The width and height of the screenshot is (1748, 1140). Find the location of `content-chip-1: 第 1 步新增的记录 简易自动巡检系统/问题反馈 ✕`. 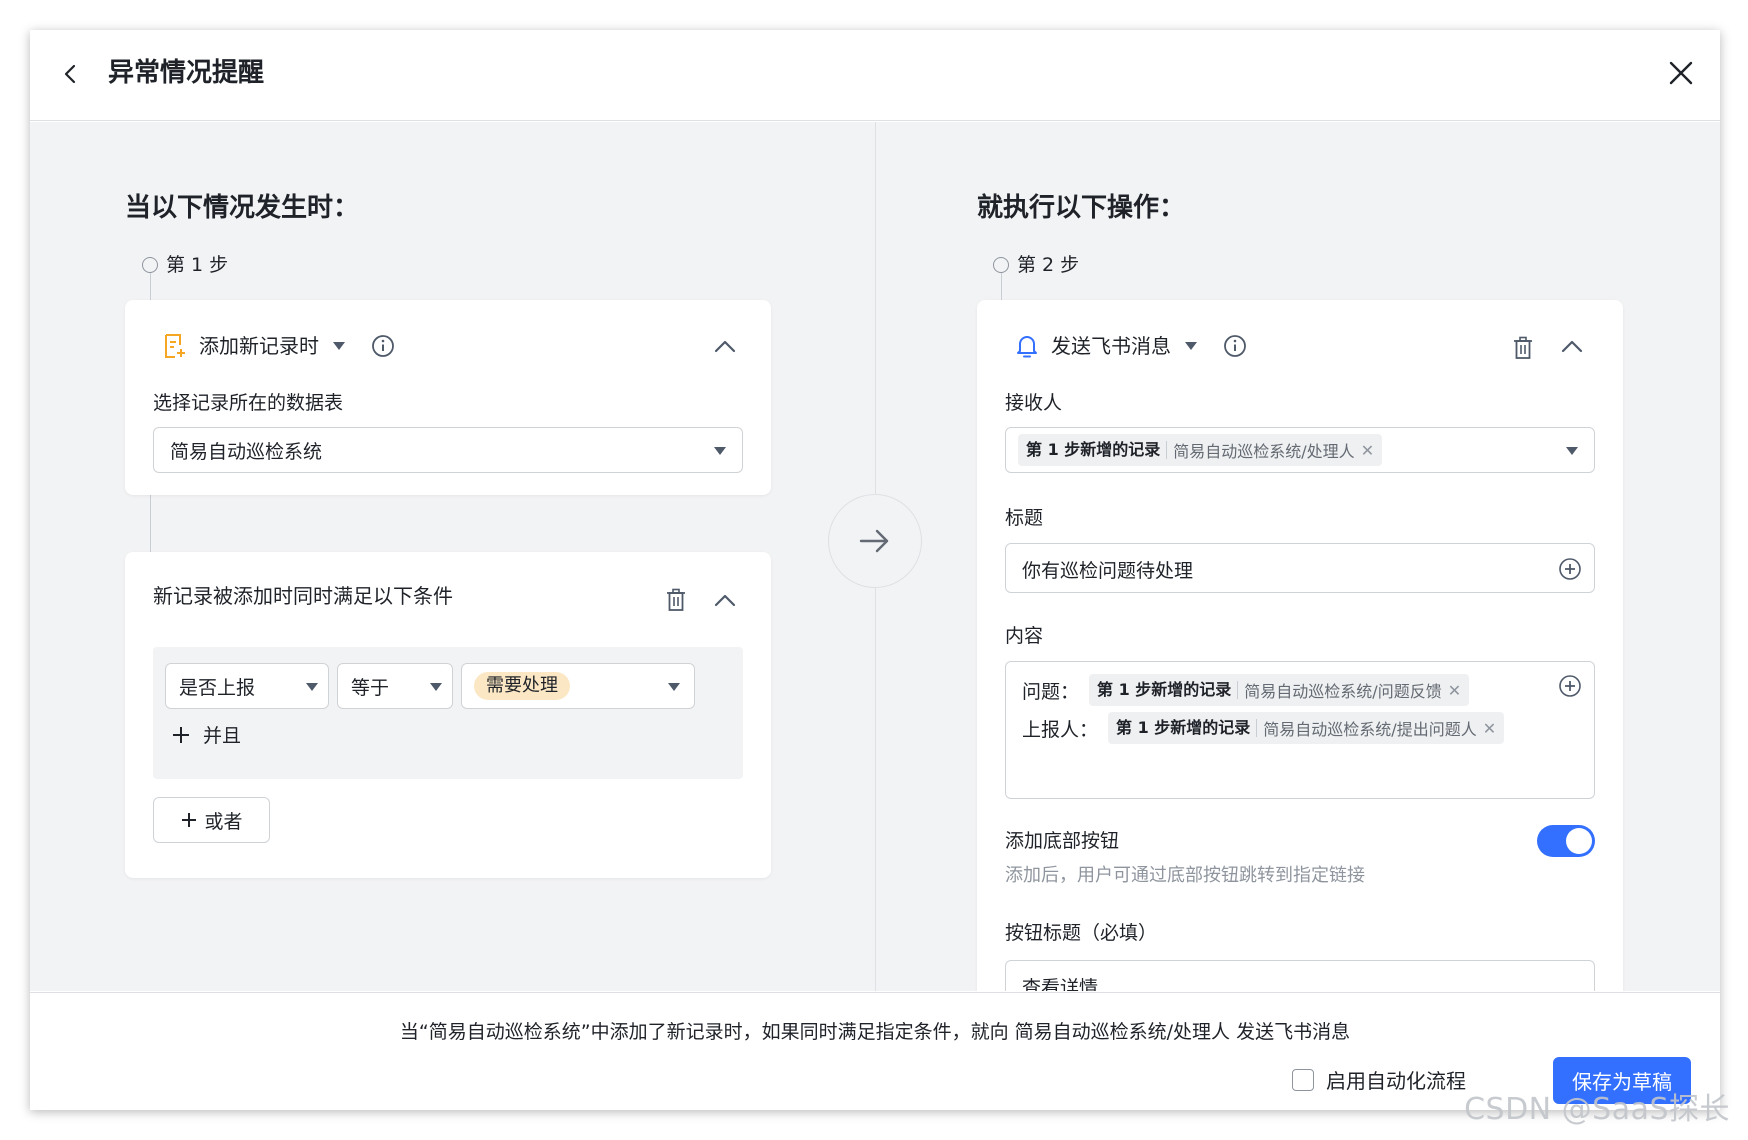

content-chip-1: 第 1 步新增的记录 简易自动巡检系统/问题反馈 ✕ is located at coordinates (1279, 690).